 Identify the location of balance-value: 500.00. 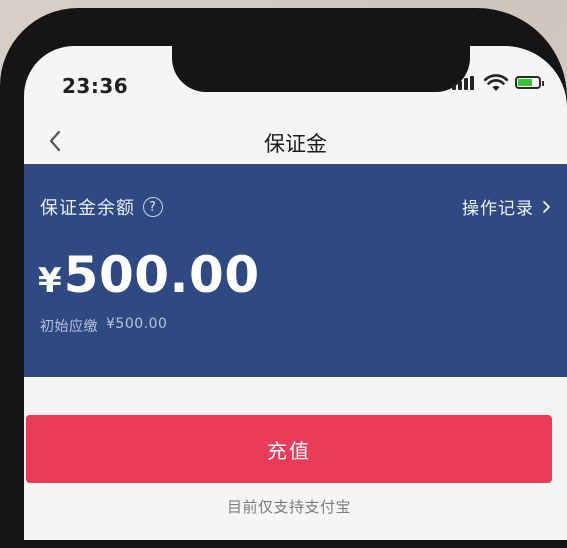
(161, 275).